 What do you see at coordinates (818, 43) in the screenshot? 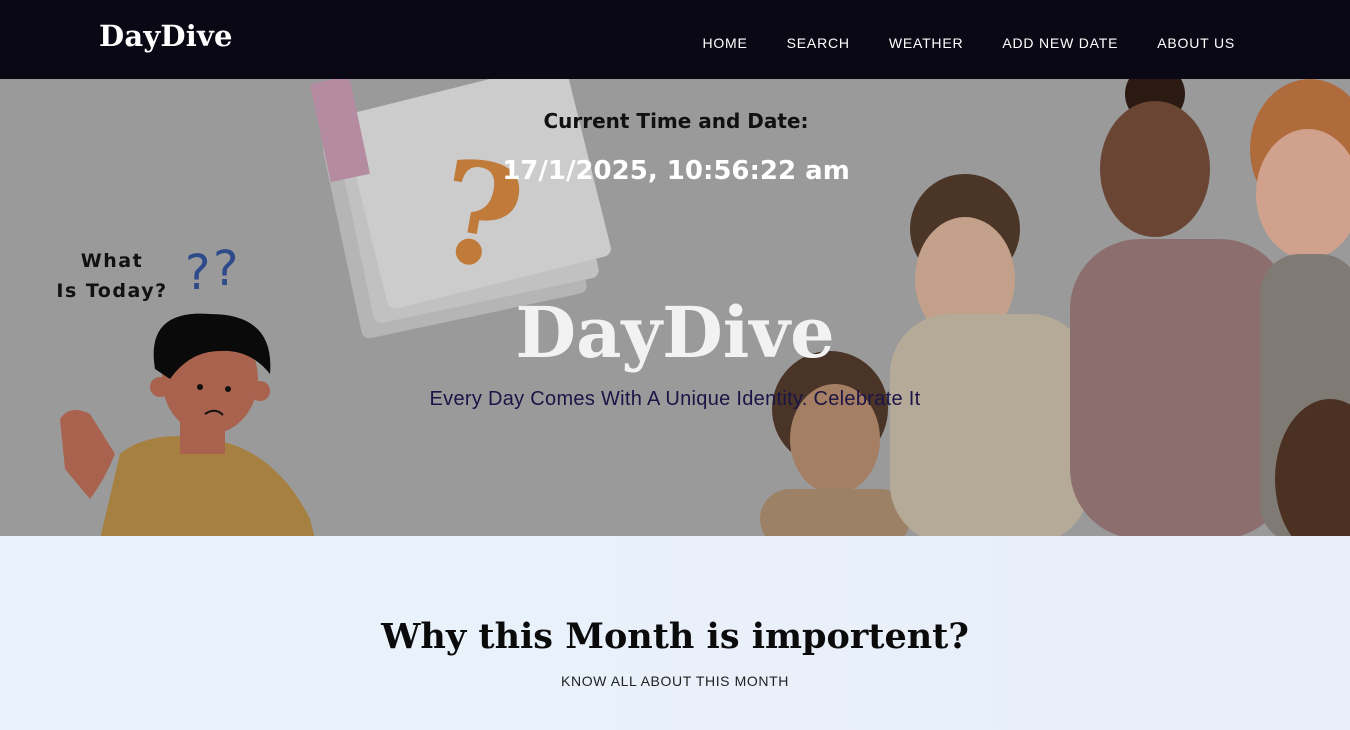
I see `nav-search: SEARCH` at bounding box center [818, 43].